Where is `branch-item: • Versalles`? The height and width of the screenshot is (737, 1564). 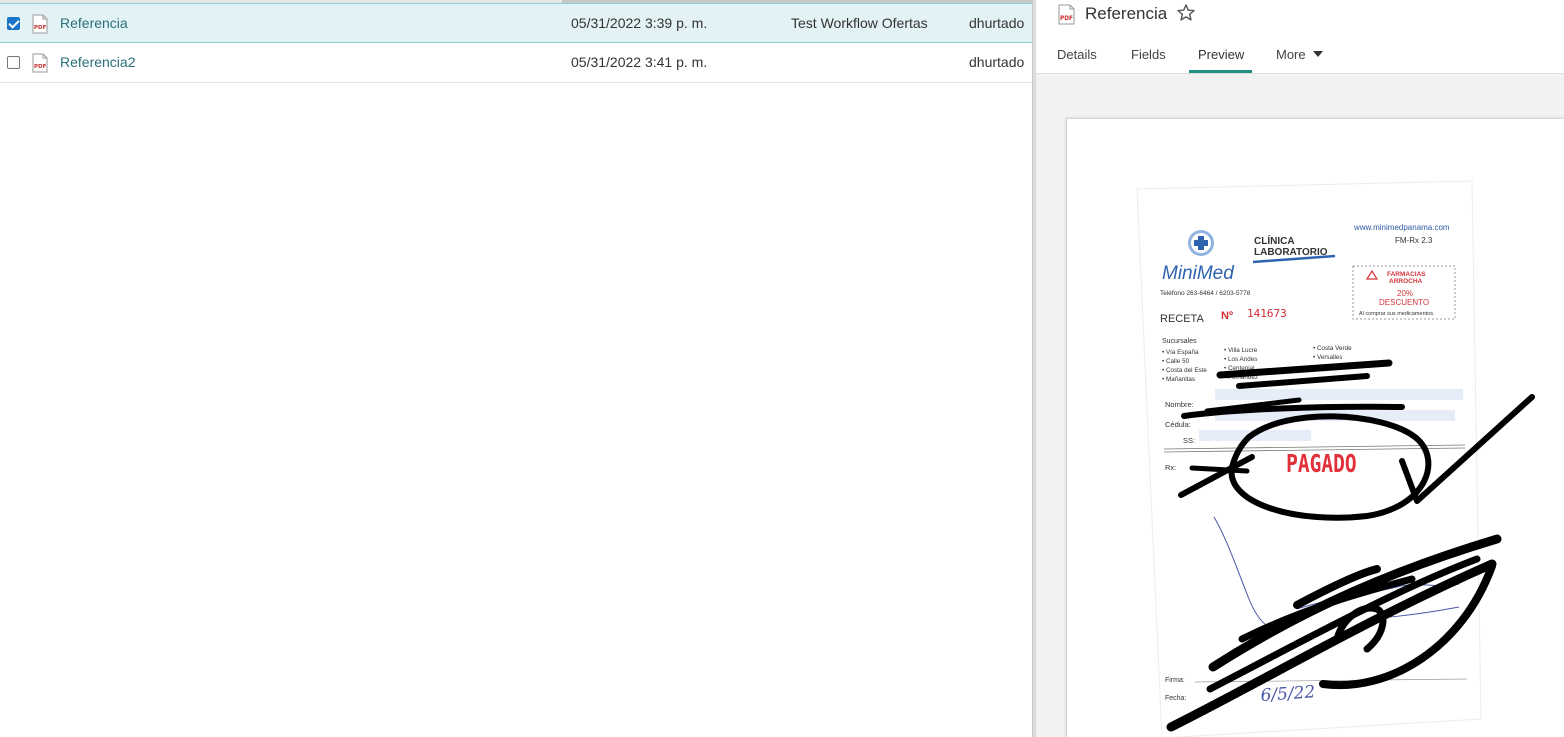
branch-item: • Versalles is located at coordinates (1328, 357).